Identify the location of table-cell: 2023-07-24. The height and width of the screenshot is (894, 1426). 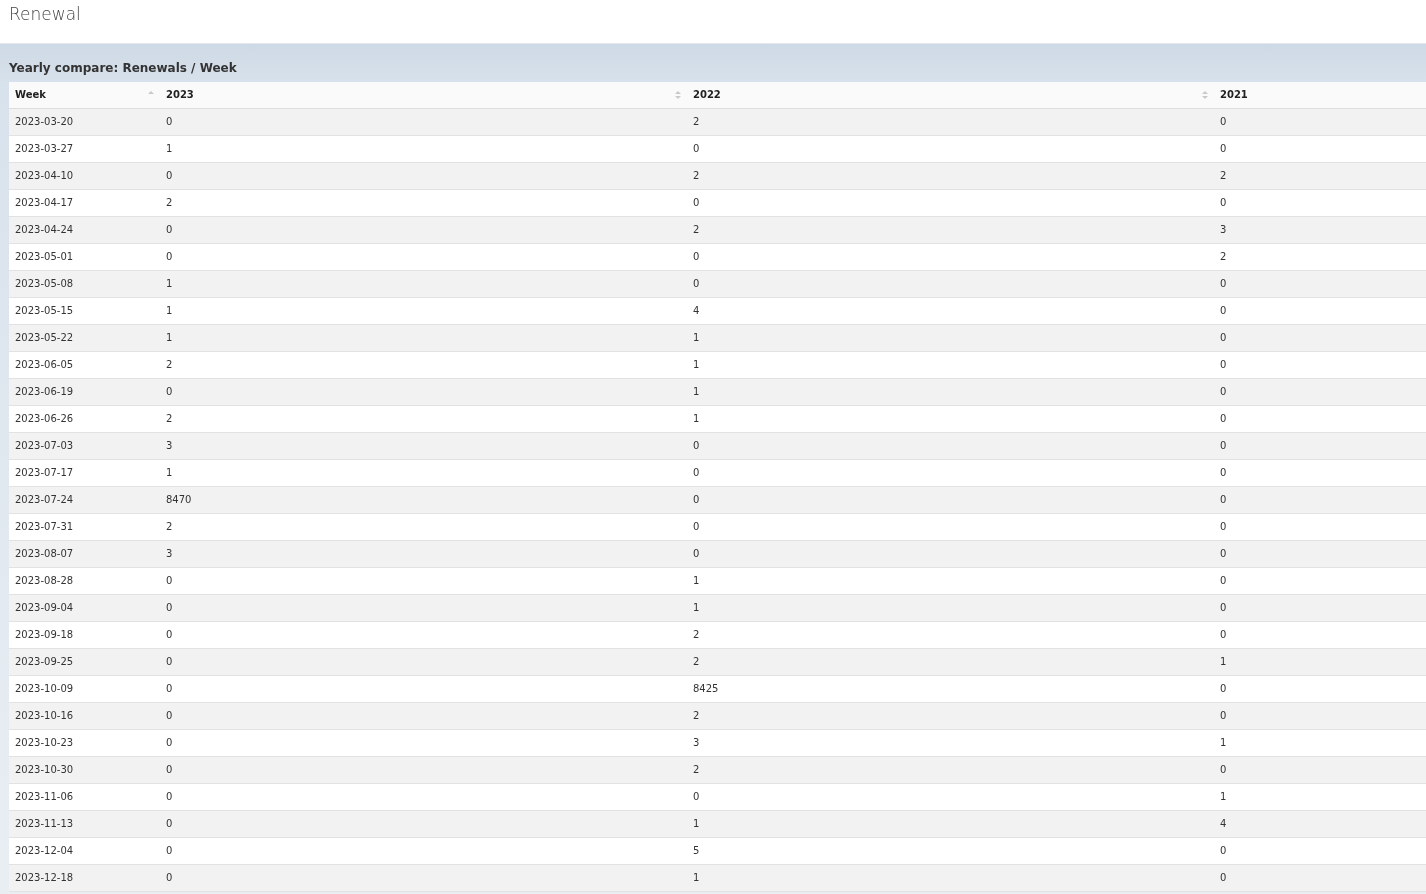
(84, 499).